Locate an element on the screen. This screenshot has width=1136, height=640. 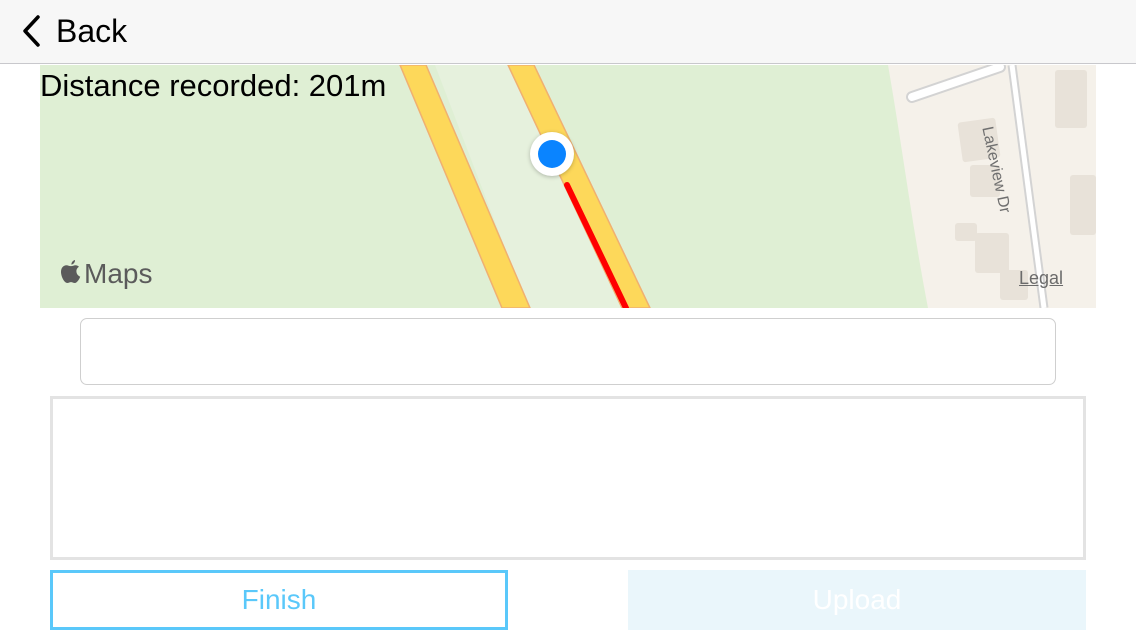
distance-recorded-label: Distance recorded: 201m is located at coordinates (213, 85).